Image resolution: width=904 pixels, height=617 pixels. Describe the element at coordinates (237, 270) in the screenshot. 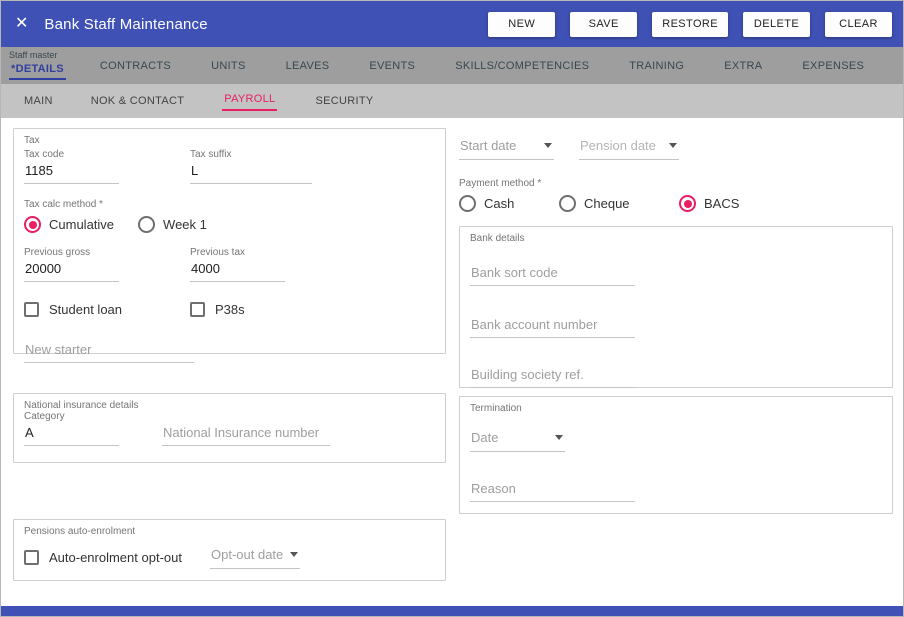

I see `previous-tax-input: 4000` at that location.